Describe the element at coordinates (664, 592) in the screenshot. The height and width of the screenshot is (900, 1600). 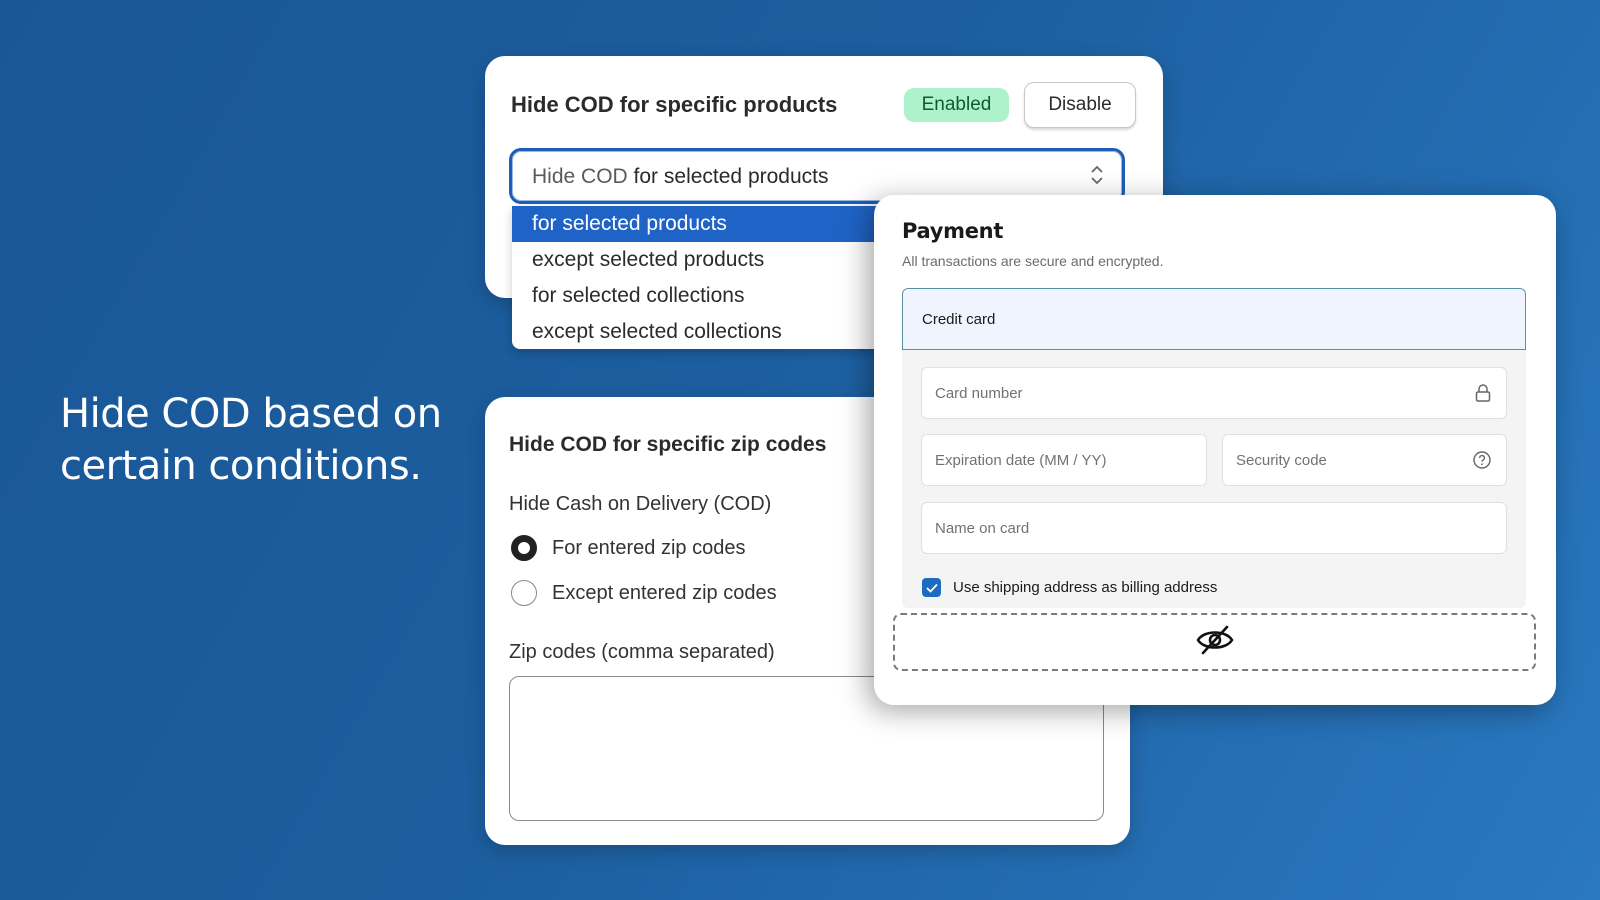
I see `radio-label: Except entered zip codes` at that location.